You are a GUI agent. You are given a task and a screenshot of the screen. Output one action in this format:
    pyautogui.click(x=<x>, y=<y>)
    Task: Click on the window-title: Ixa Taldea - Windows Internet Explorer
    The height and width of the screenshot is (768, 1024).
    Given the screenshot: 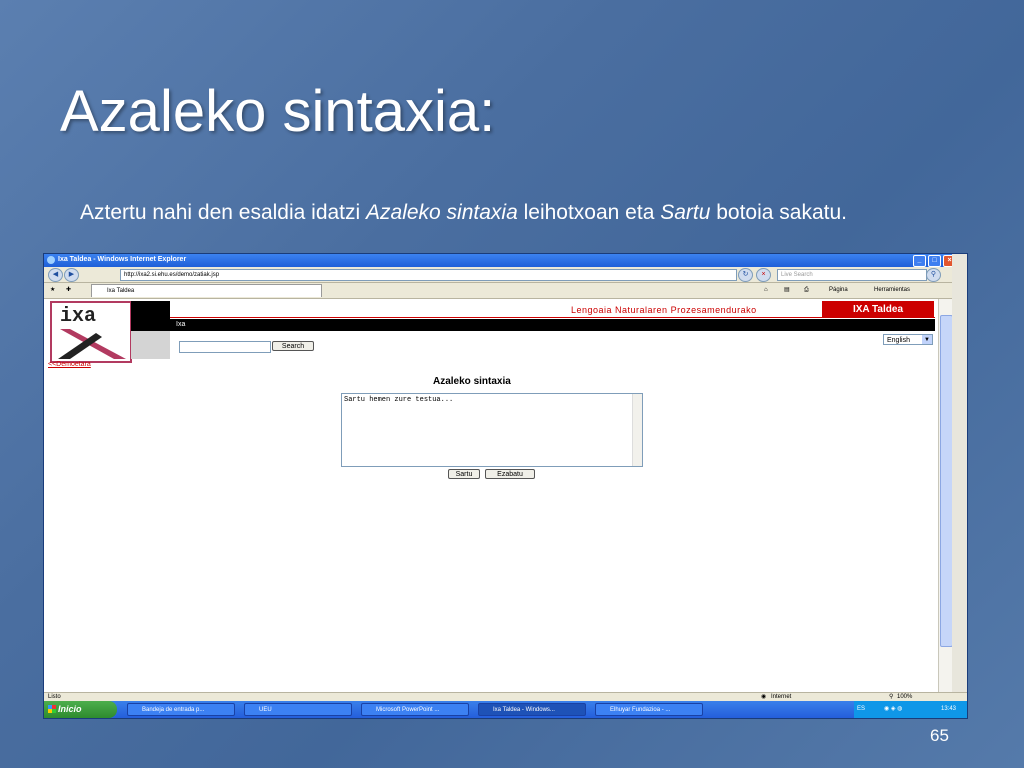 What is the action you would take?
    pyautogui.click(x=122, y=259)
    